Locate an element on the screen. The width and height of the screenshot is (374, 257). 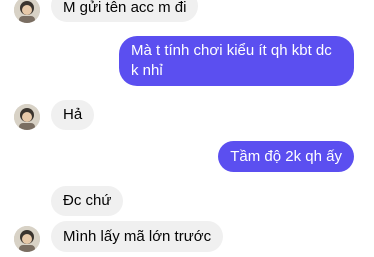
message-text: Đc chứ is located at coordinates (87, 200).